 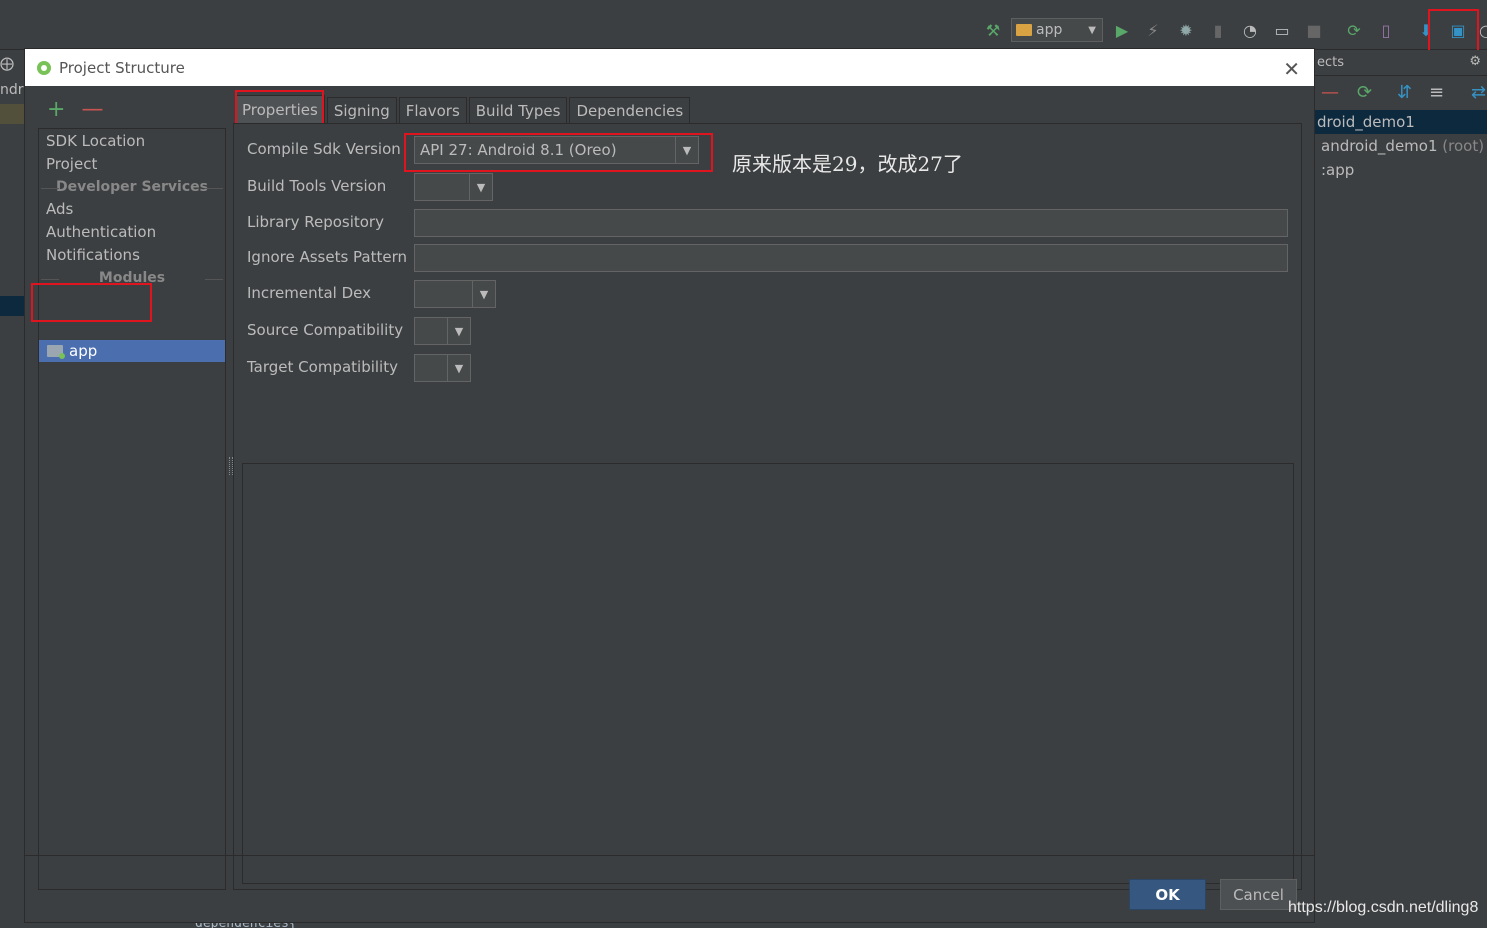 What do you see at coordinates (56, 352) in the screenshot?
I see `module-folder-icon` at bounding box center [56, 352].